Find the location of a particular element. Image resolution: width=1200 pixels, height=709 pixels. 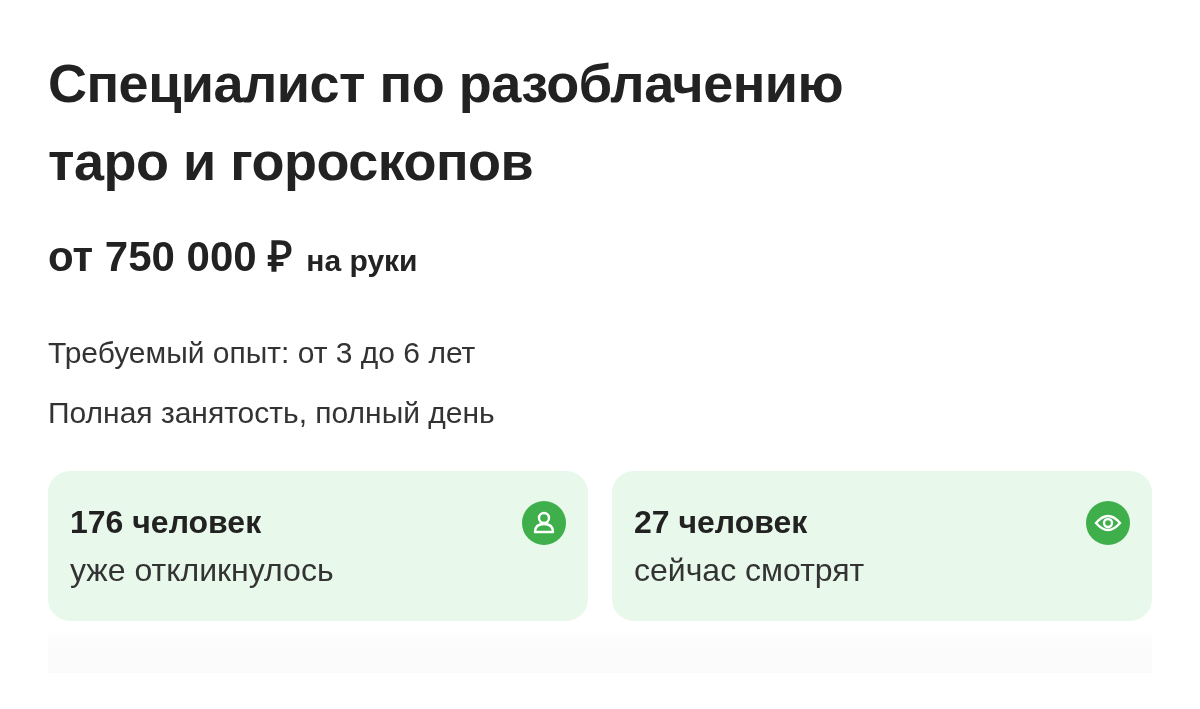

salary-amount: от 750 000 ₽ is located at coordinates (170, 257).